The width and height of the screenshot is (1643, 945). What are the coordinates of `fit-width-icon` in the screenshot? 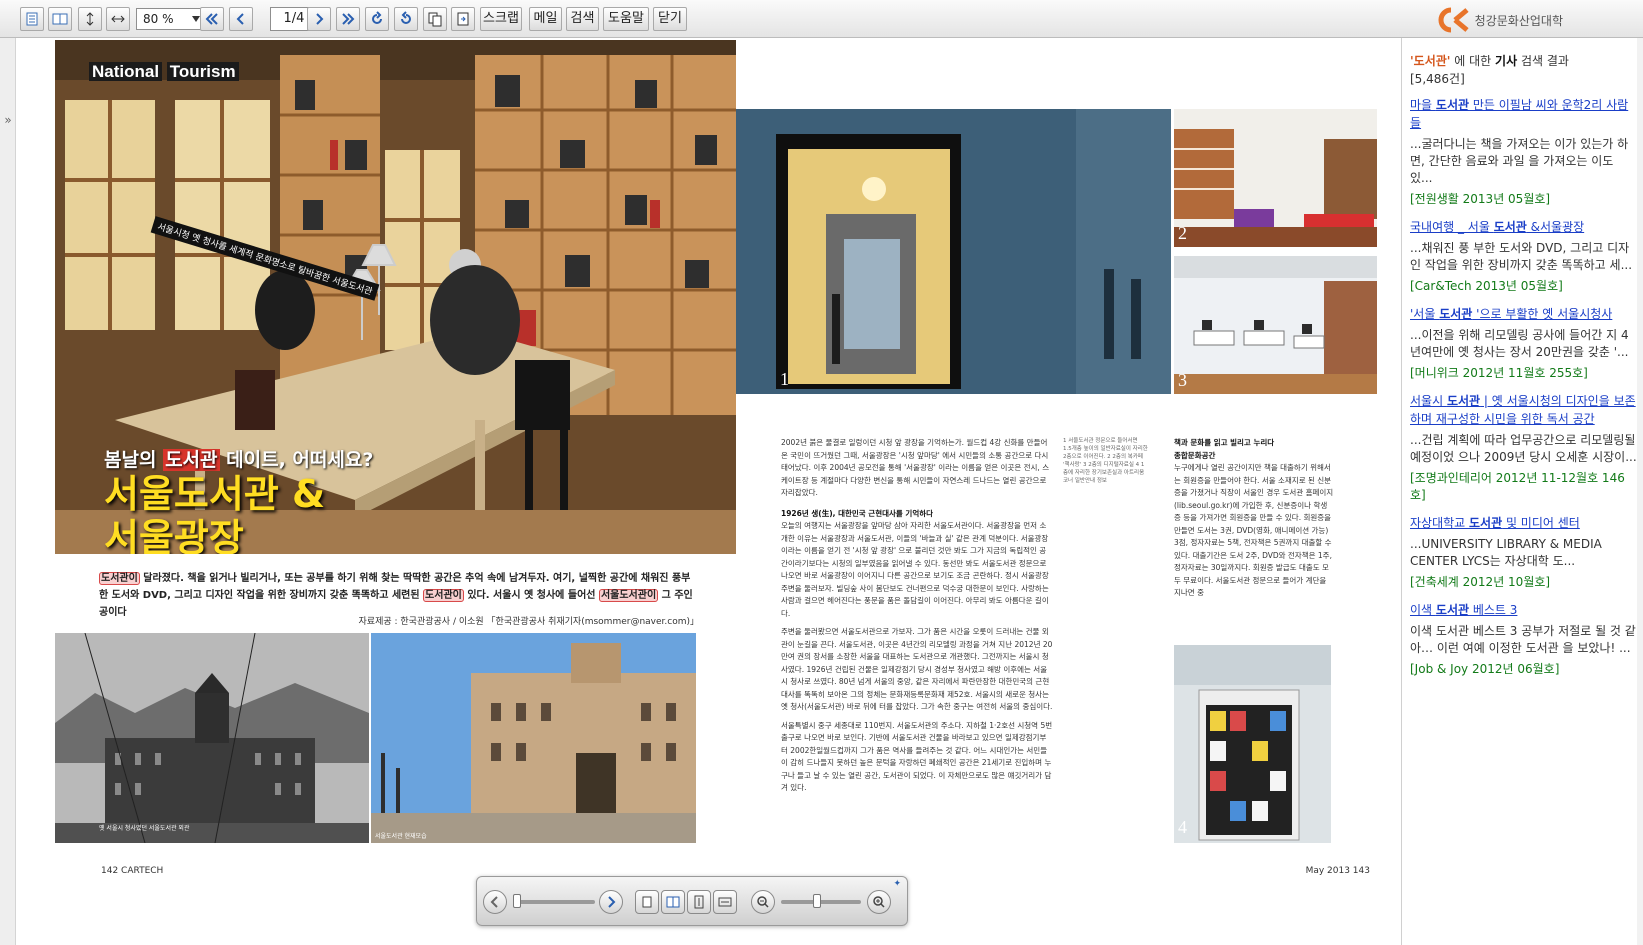 It's located at (725, 902).